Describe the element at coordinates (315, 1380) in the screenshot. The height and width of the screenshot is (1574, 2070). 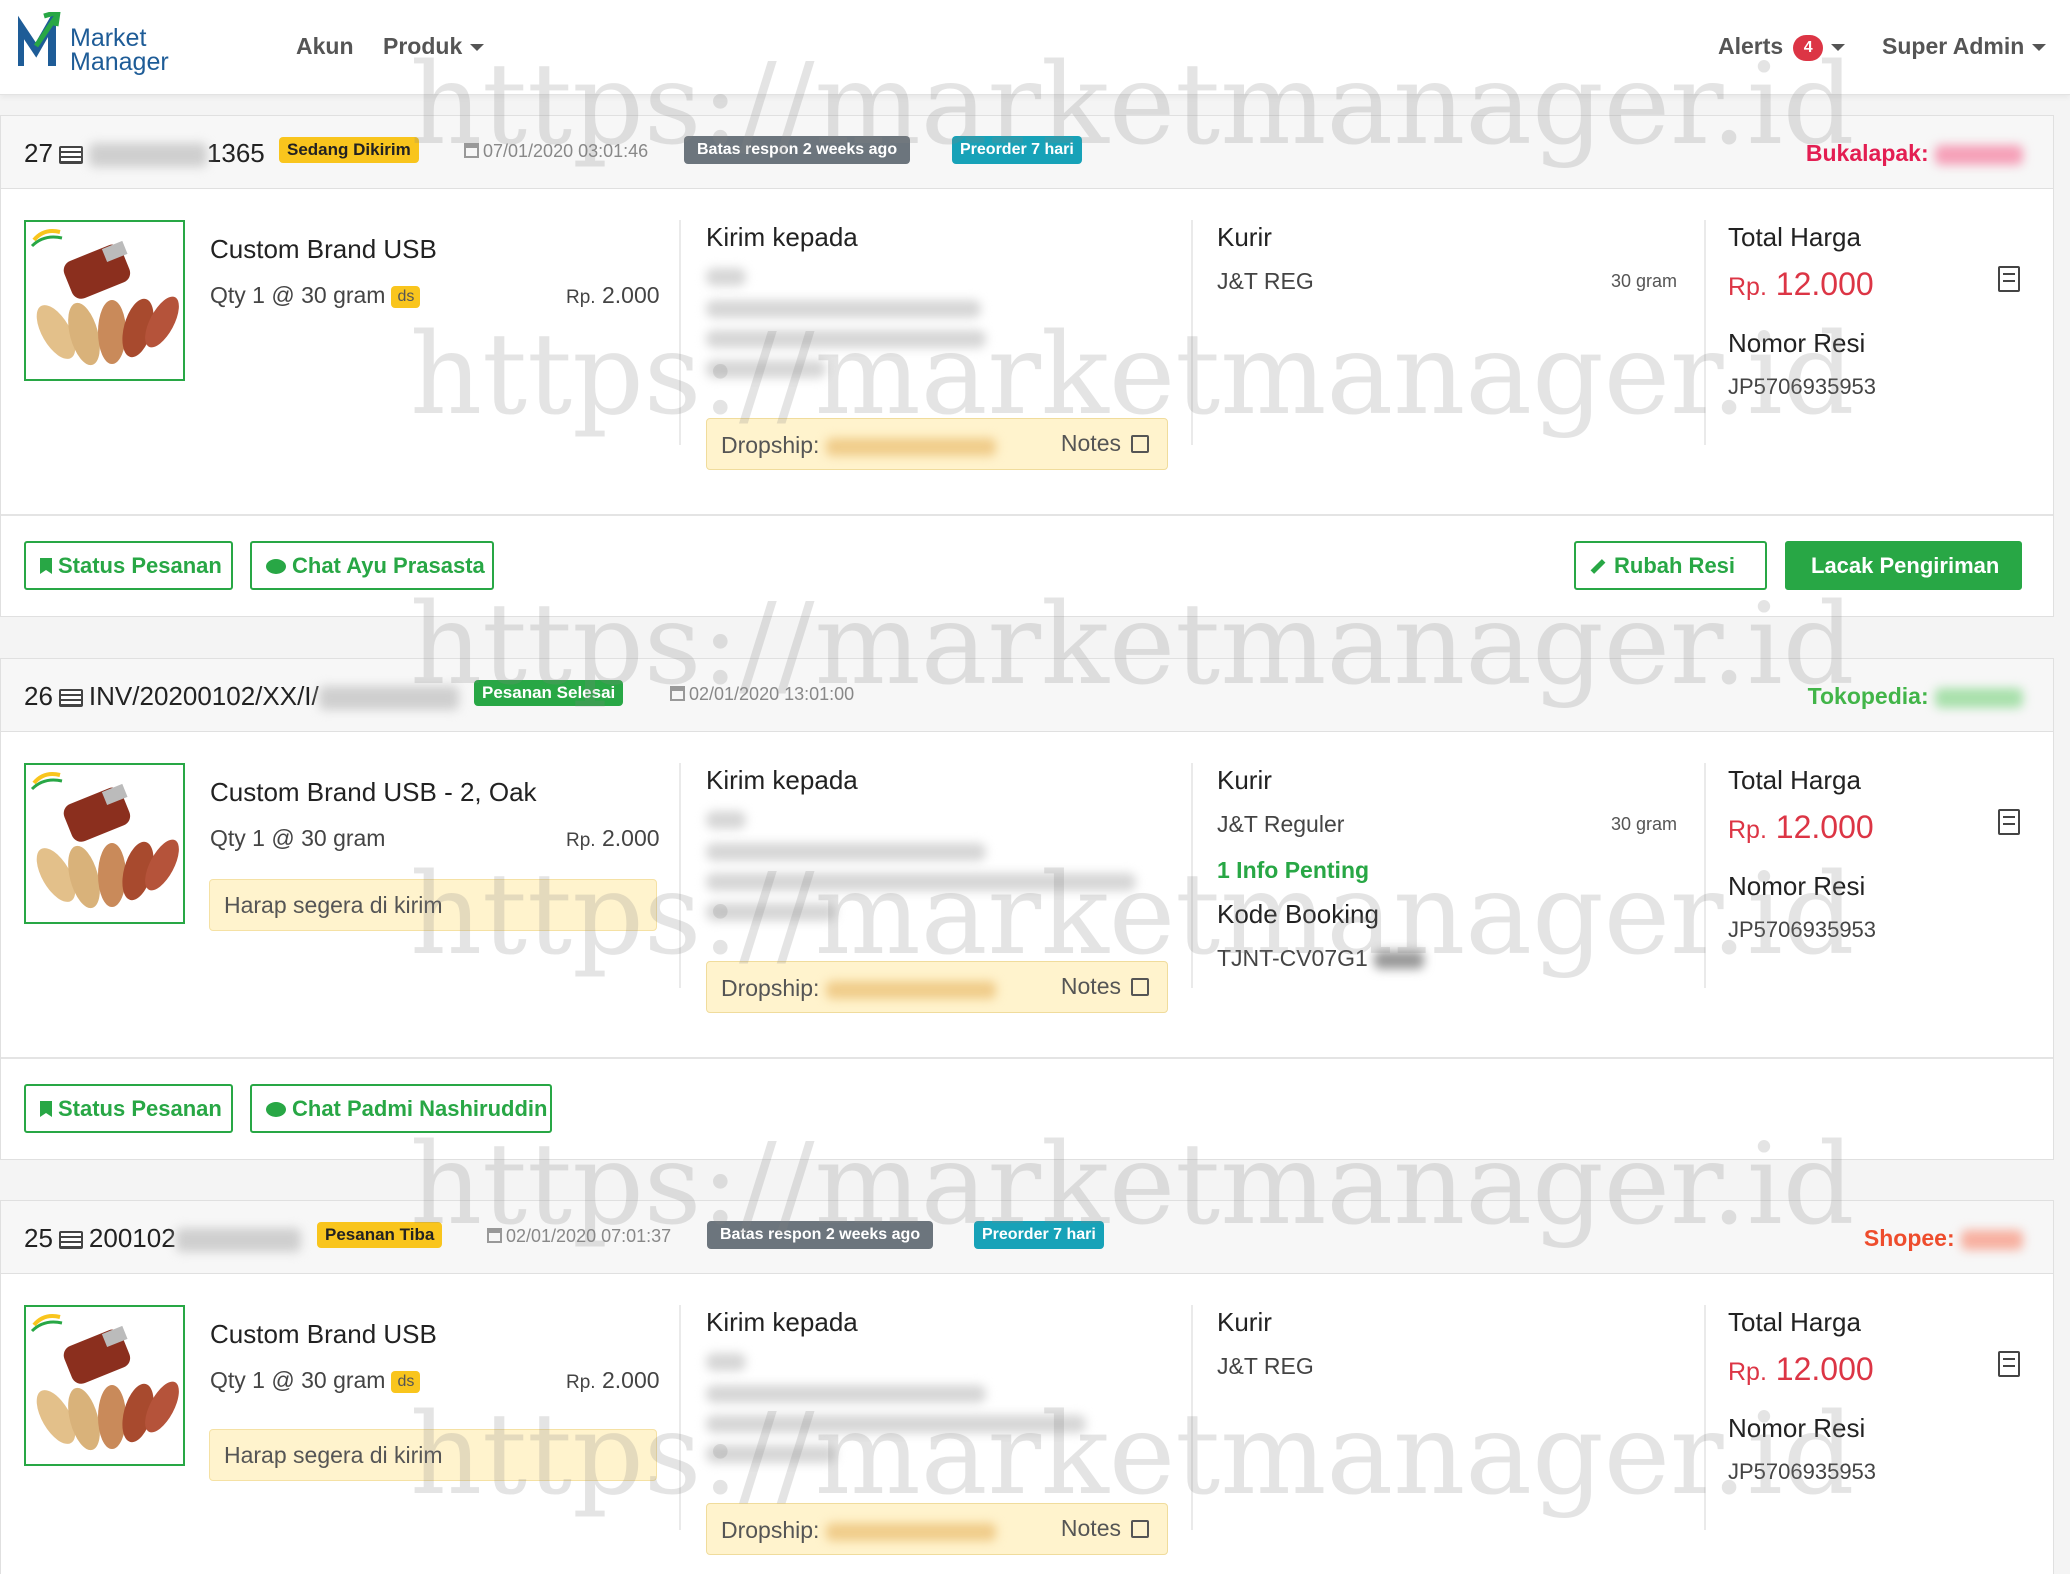
I see `product-qty: Qty 1 @ 30 gram ds` at that location.